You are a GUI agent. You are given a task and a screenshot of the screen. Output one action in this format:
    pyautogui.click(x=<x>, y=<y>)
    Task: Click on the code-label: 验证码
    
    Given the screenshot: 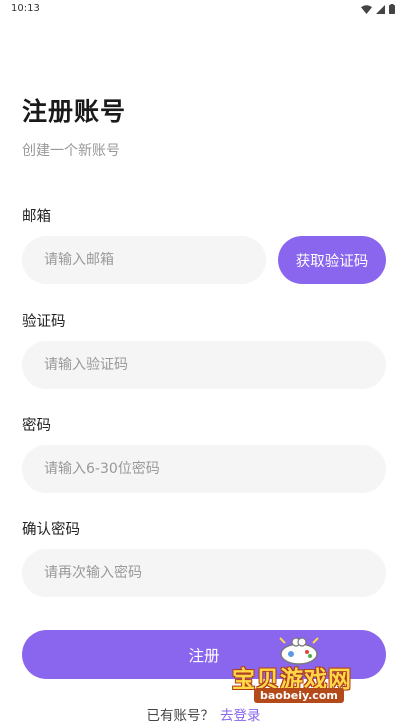 What is the action you would take?
    pyautogui.click(x=44, y=322)
    